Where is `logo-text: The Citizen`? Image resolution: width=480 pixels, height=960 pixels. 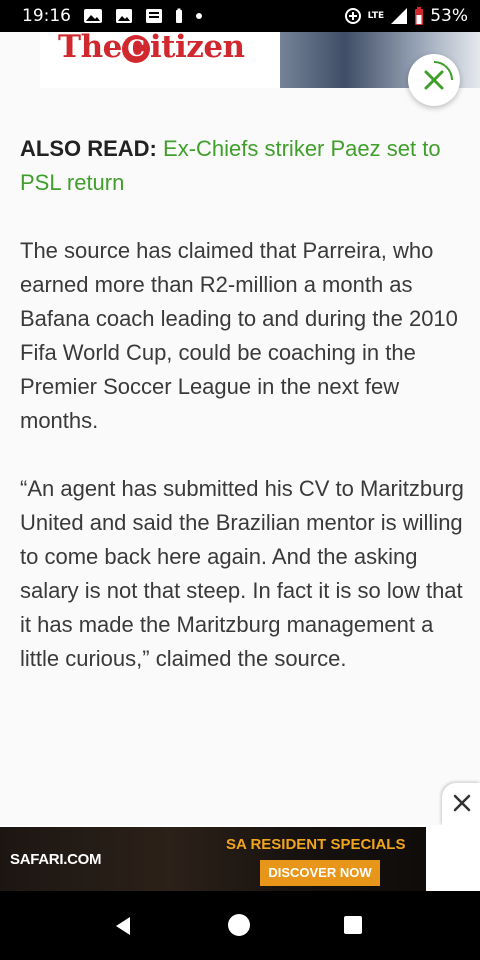 logo-text: The Citizen is located at coordinates (151, 47).